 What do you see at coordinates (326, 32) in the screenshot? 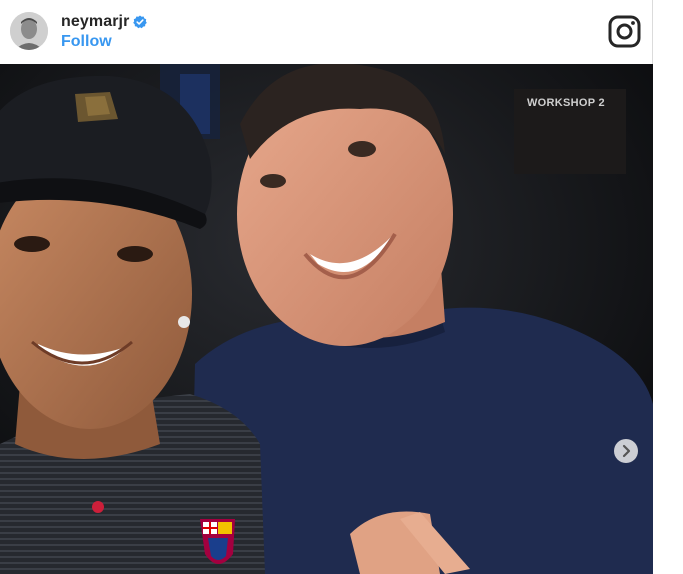
I see `post-header: neymarjr Follow` at bounding box center [326, 32].